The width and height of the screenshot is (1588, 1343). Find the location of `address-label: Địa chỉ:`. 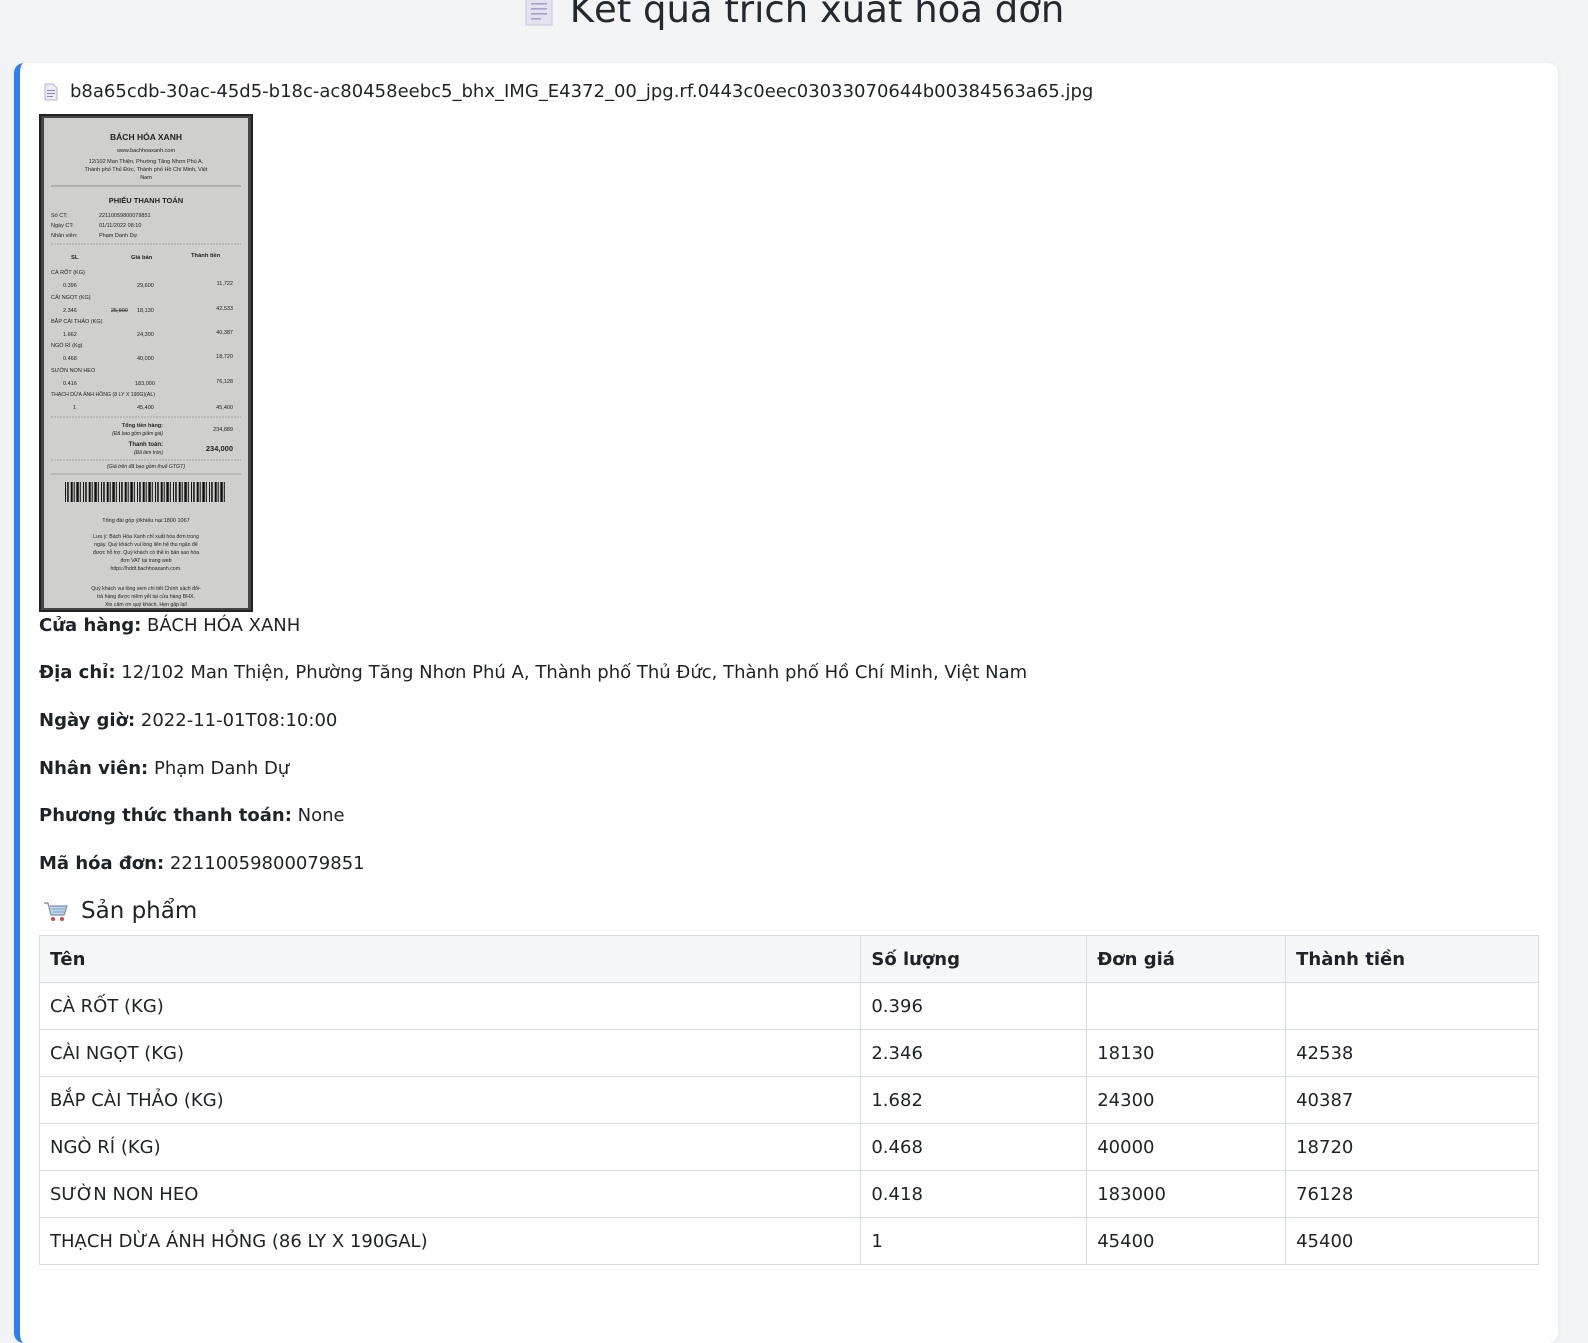

address-label: Địa chỉ: is located at coordinates (77, 672).